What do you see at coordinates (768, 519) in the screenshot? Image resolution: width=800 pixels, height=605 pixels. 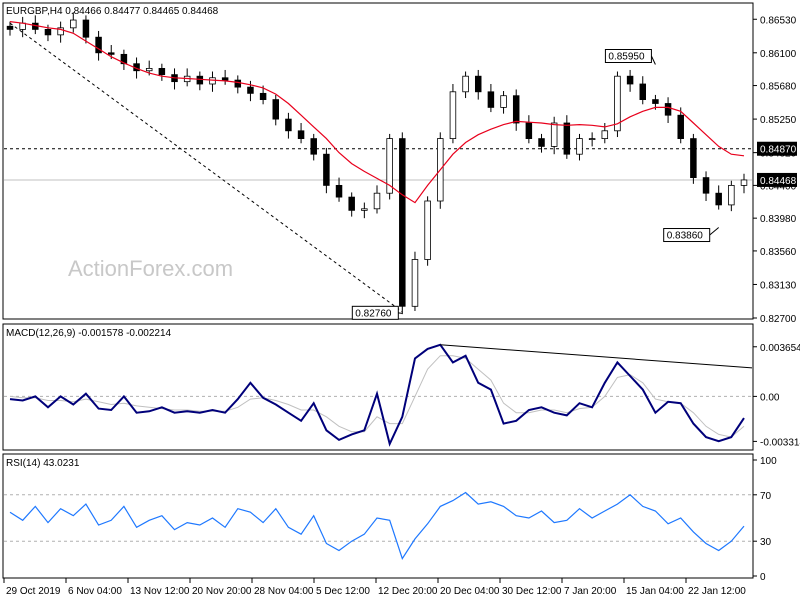 I see `rsi-axis-ticks: 100 70 30 0` at bounding box center [768, 519].